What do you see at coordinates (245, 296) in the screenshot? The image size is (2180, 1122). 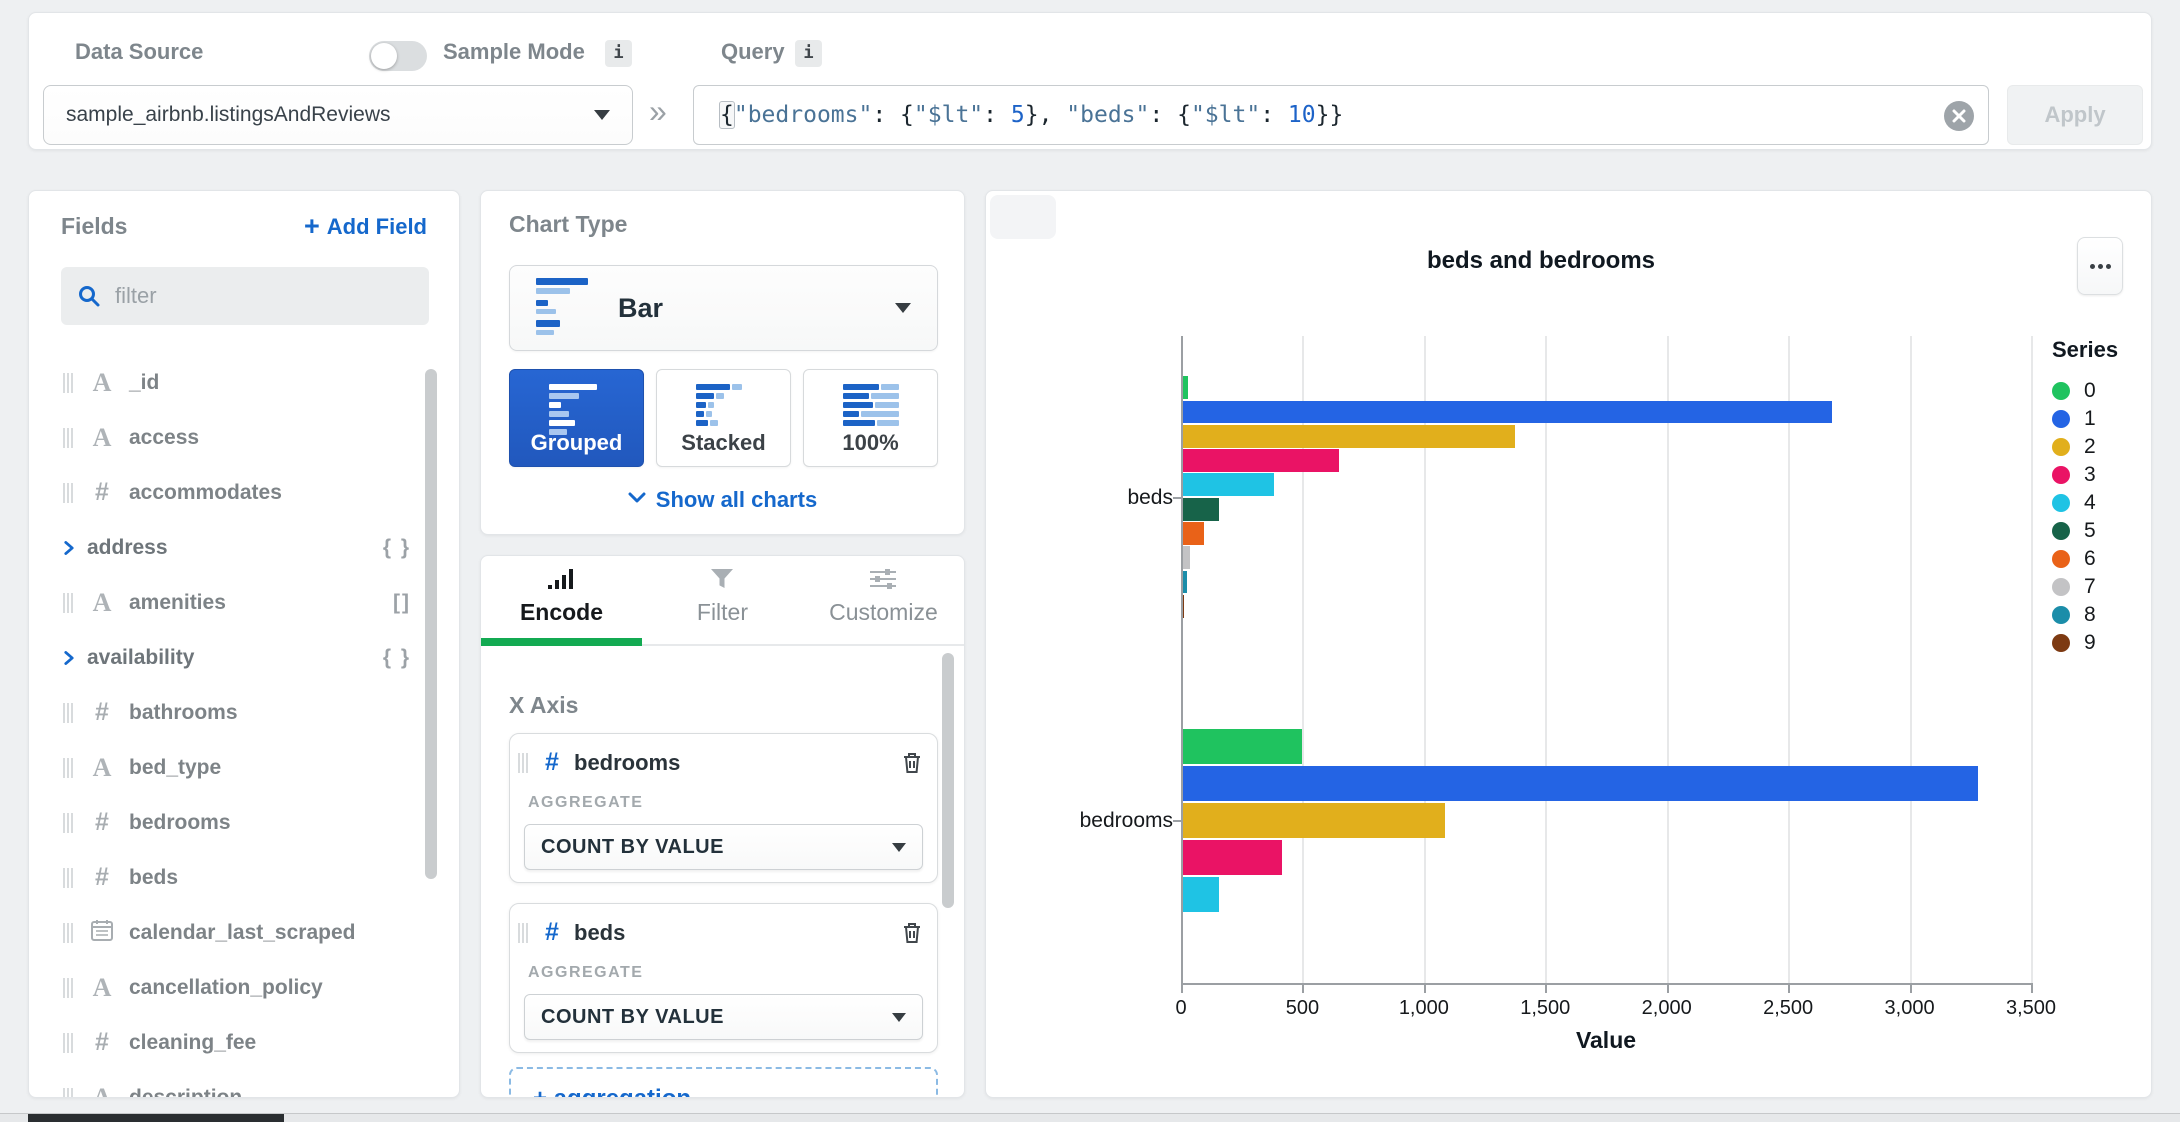 I see `field-filter-input: filter` at bounding box center [245, 296].